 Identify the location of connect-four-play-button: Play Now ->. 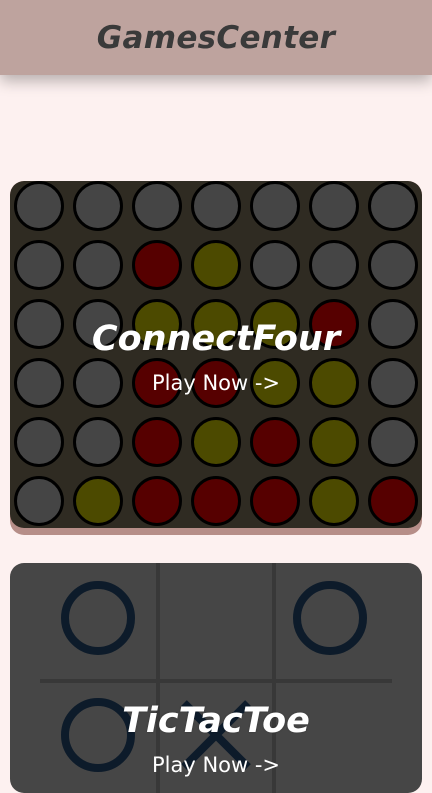
(216, 383).